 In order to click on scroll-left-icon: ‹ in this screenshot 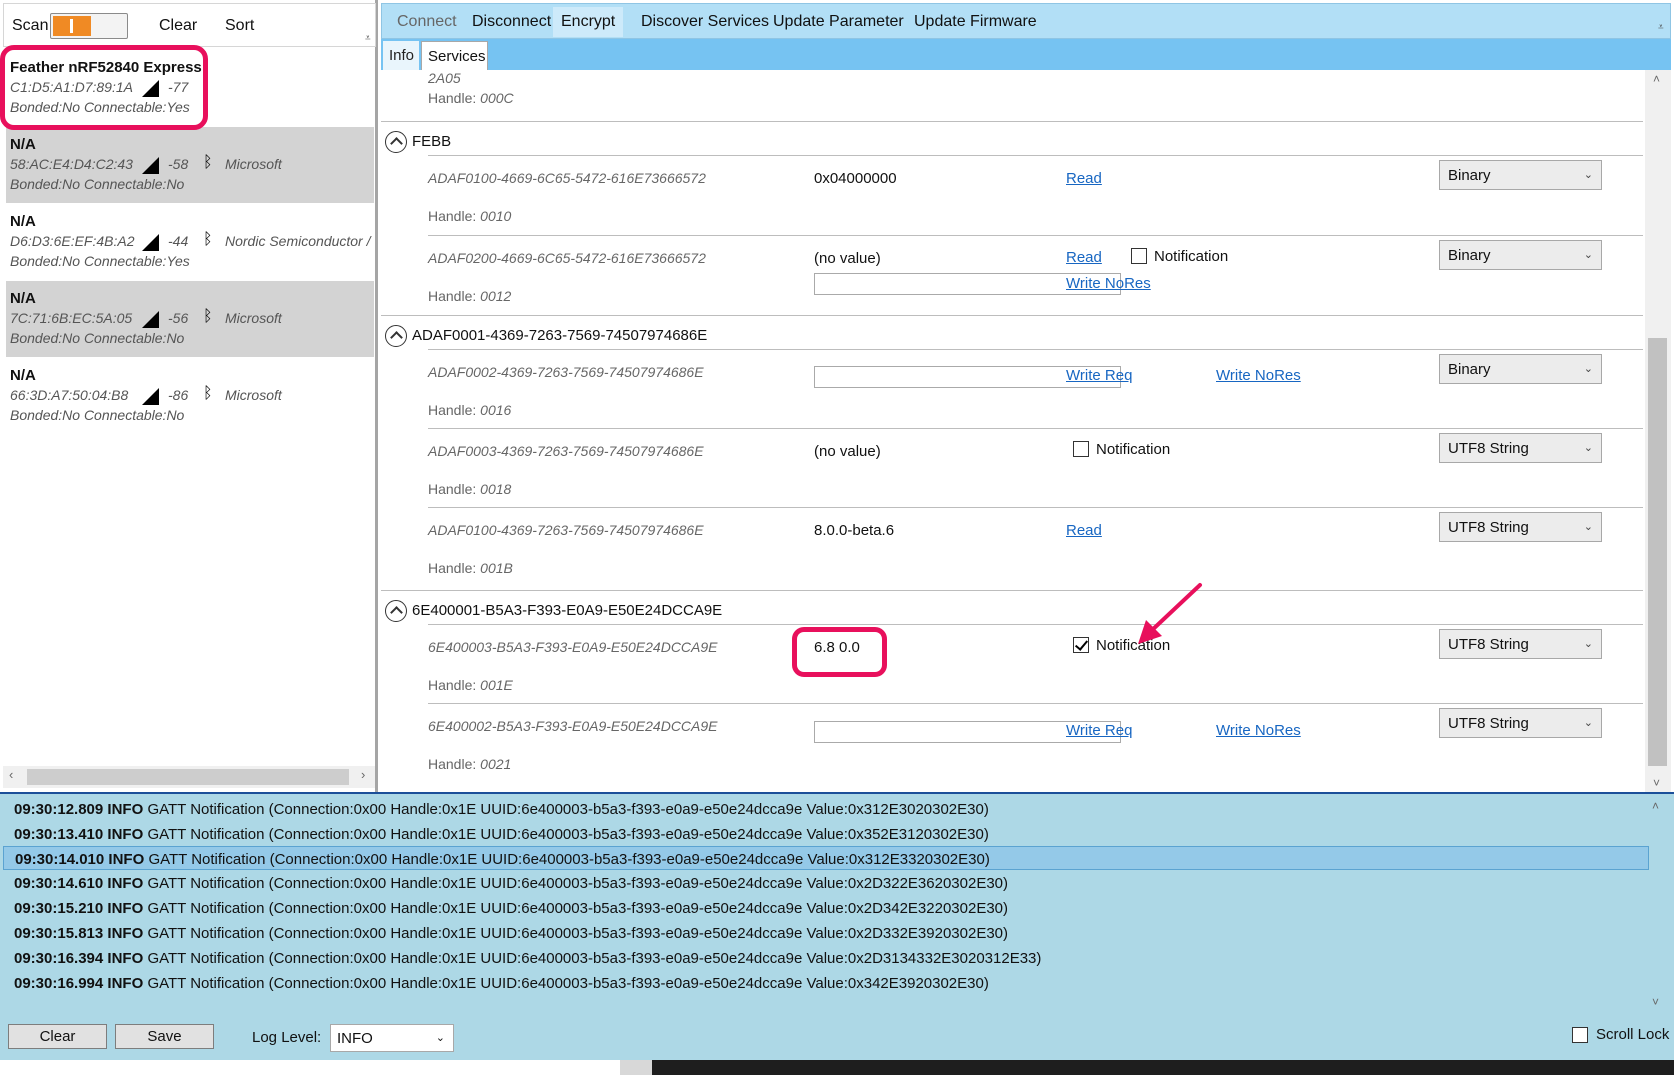, I will do `click(11, 774)`.